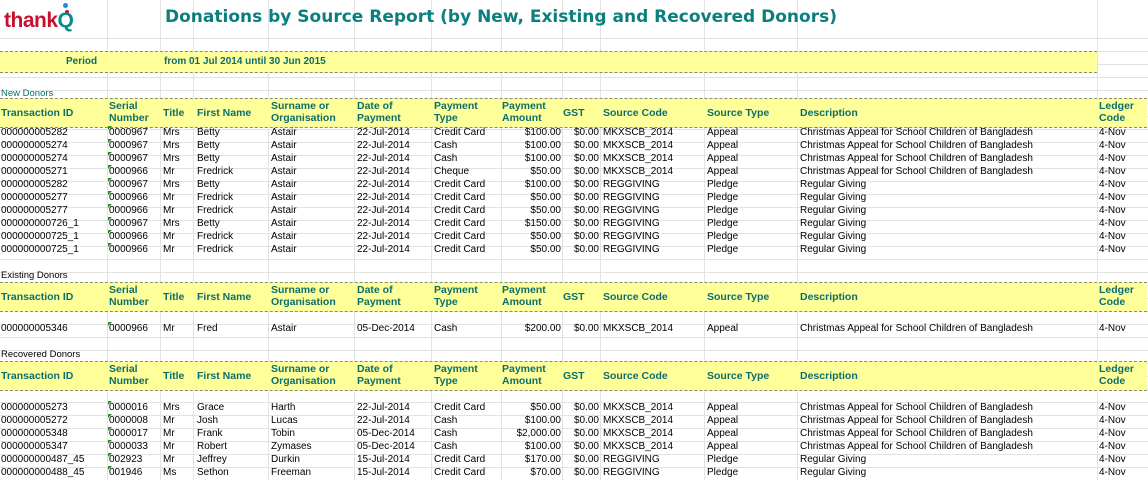 Image resolution: width=1148 pixels, height=480 pixels. I want to click on cell-title: Mrs, so click(171, 132).